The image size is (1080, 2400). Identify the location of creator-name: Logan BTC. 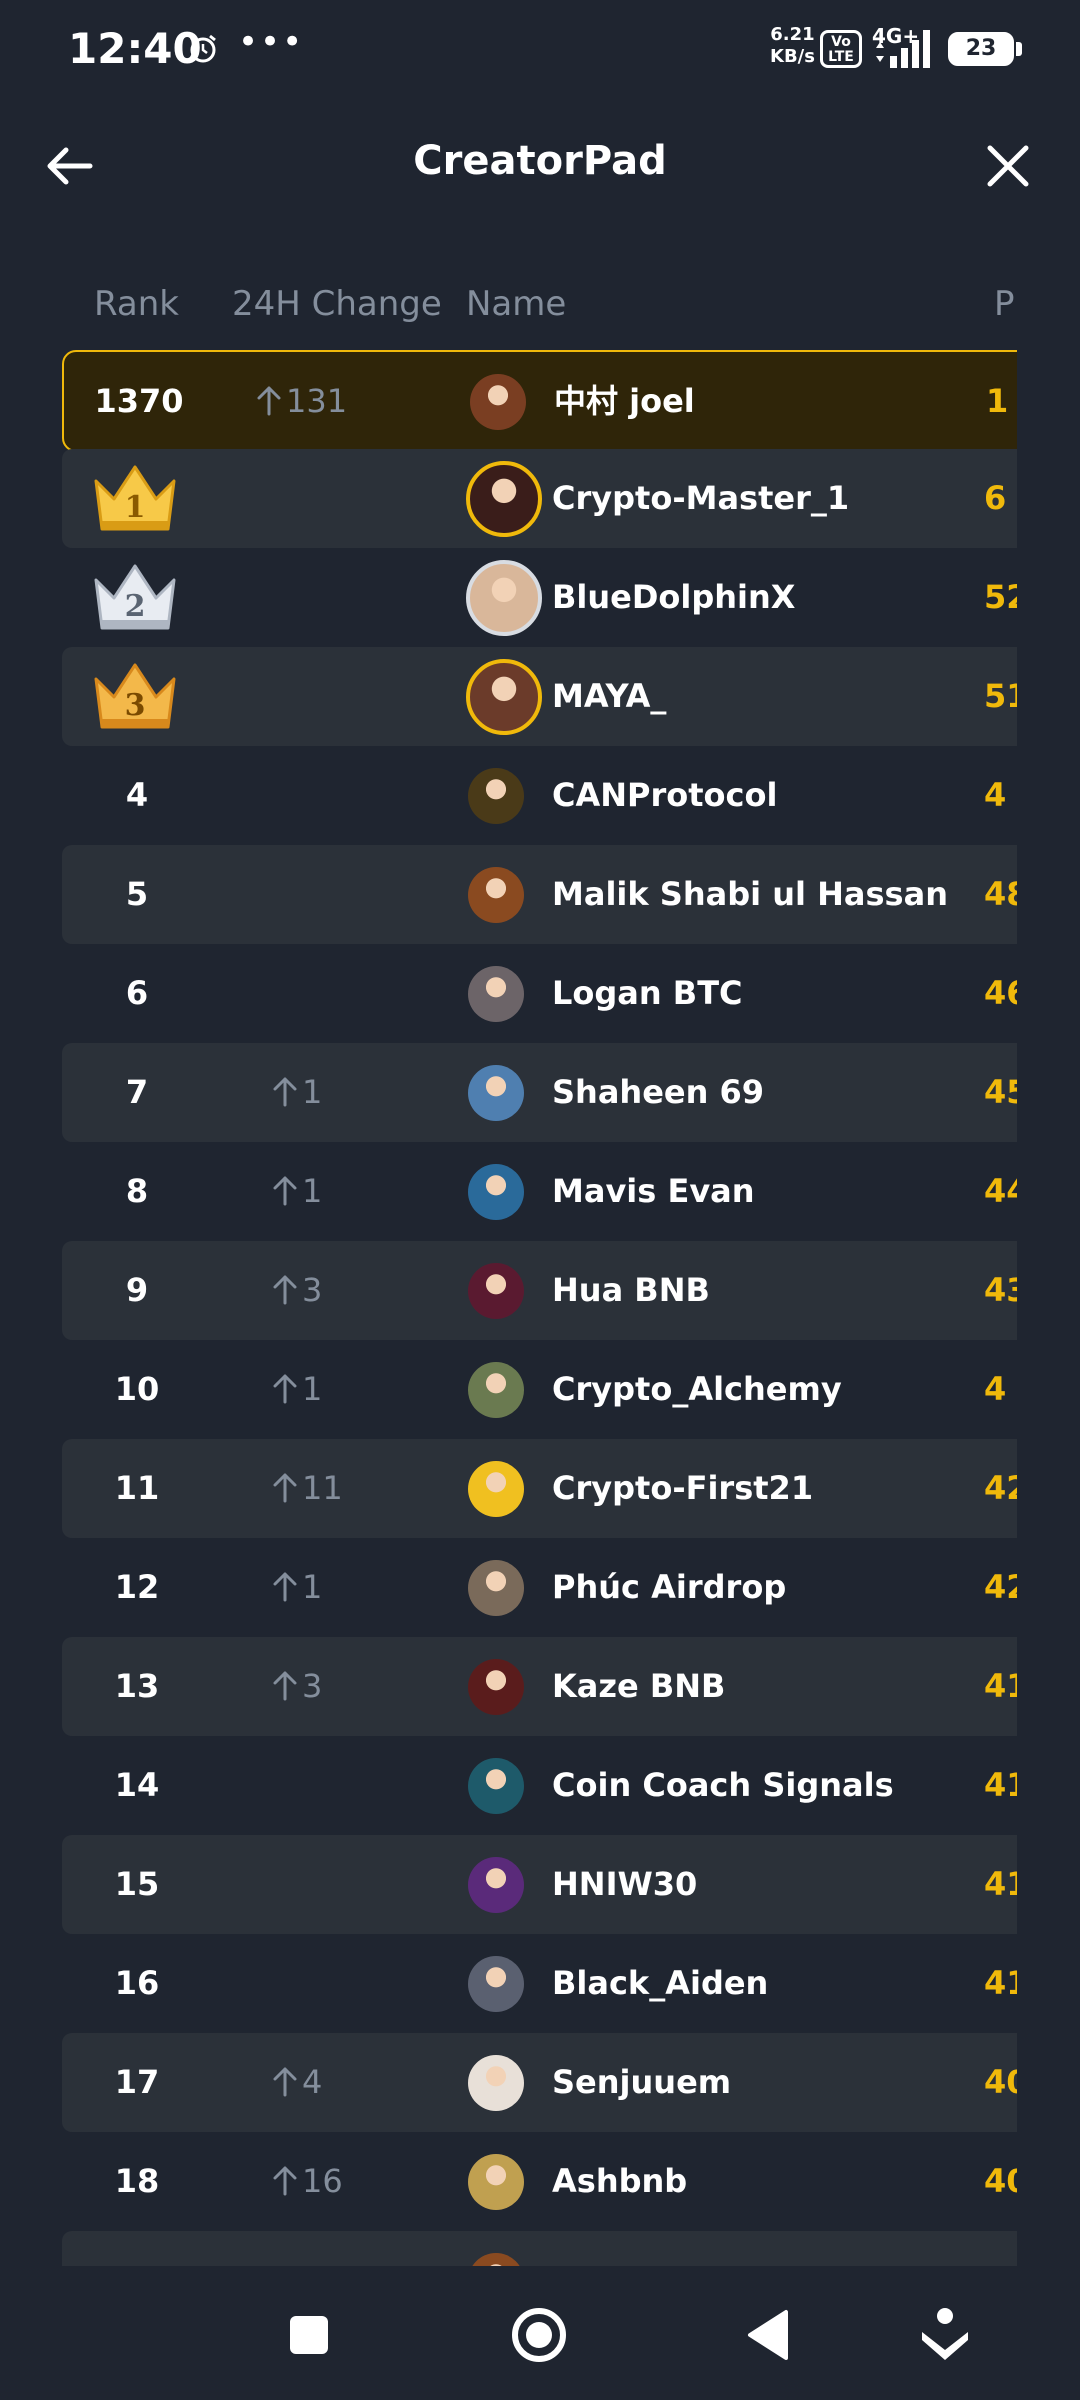
(647, 993).